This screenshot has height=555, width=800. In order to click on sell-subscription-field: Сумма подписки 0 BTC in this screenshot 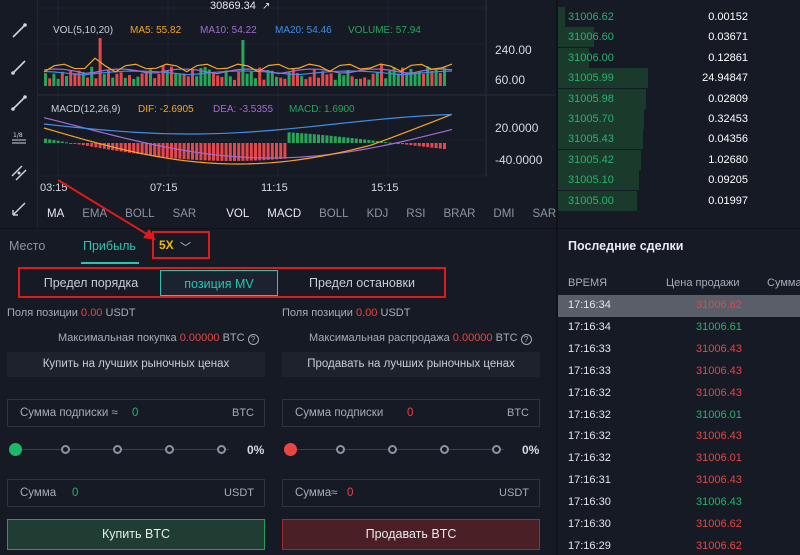, I will do `click(411, 413)`.